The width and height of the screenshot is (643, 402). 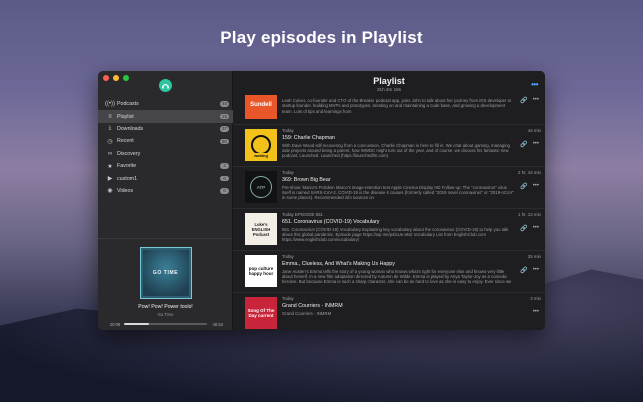 I want to click on count-badge: 80, so click(x=224, y=141).